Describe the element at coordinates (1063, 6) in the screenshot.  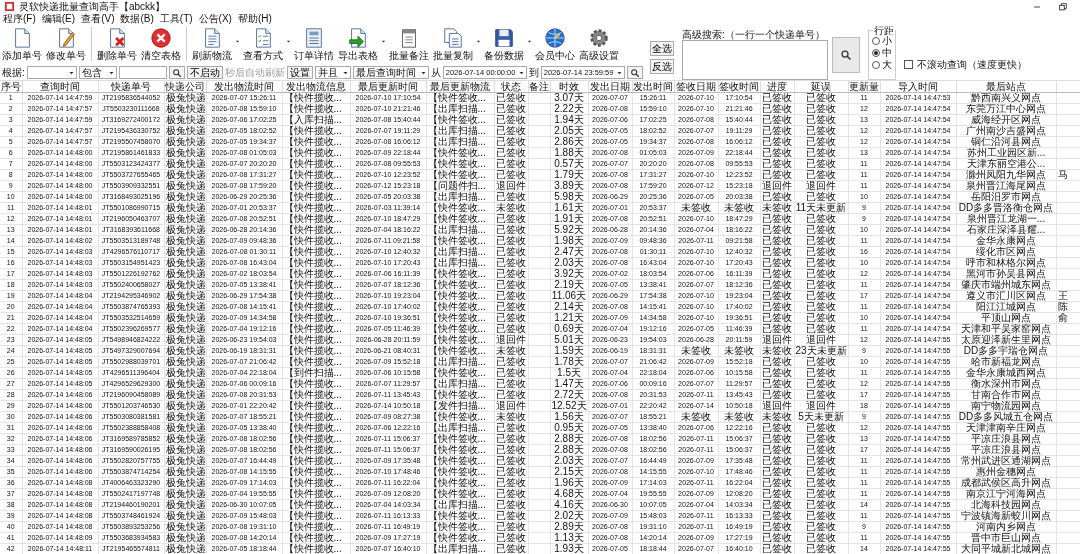
I see `restore-icon` at that location.